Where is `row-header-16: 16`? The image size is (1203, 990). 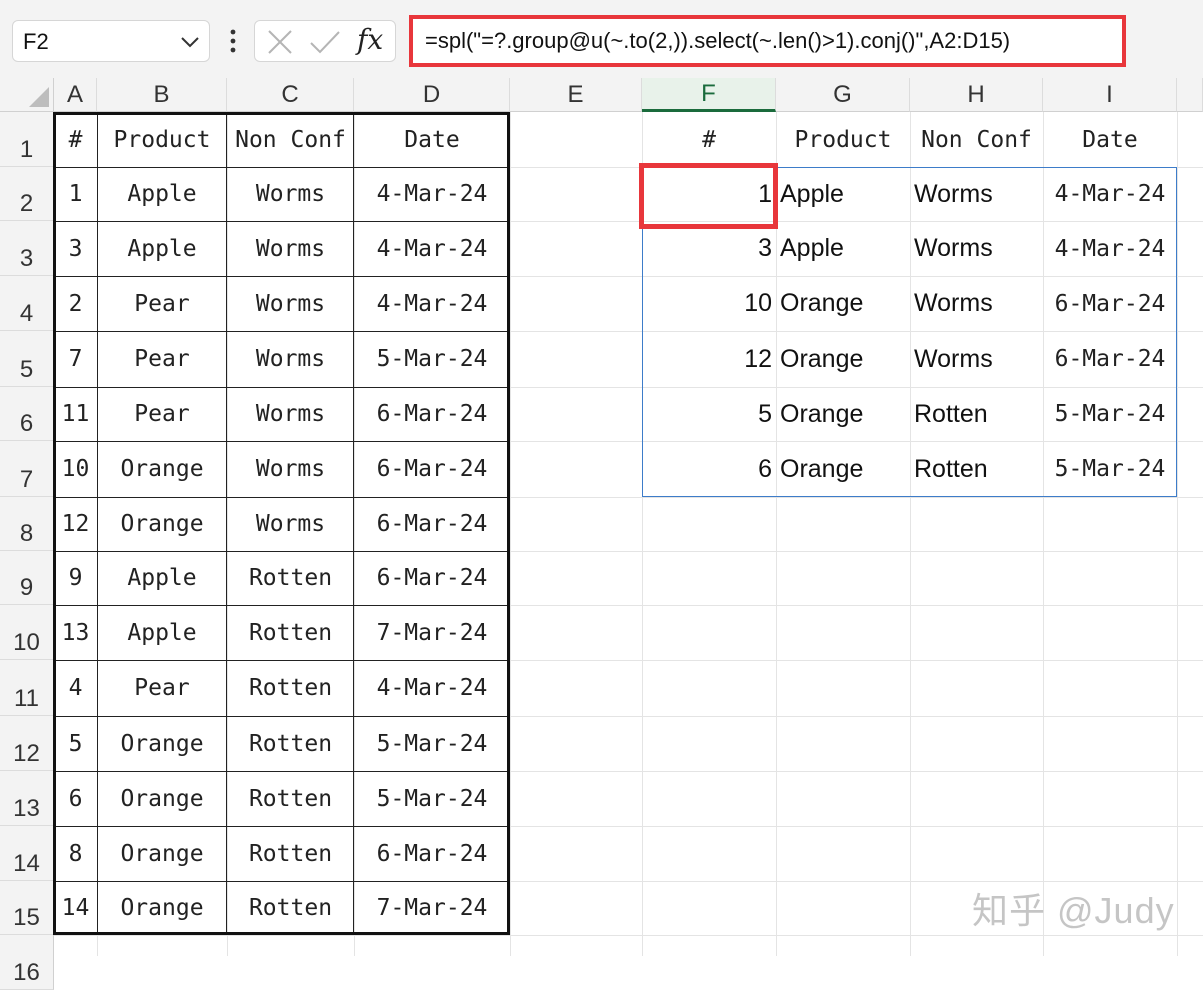 row-header-16: 16 is located at coordinates (27, 962).